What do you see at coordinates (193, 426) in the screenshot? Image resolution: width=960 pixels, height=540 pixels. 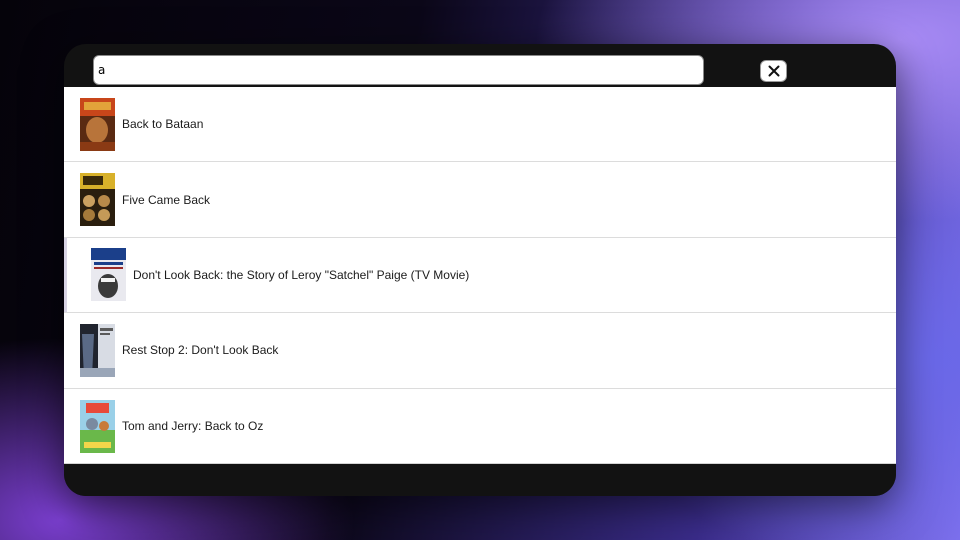 I see `result-title: Tom and Jerry: Back to Oz` at bounding box center [193, 426].